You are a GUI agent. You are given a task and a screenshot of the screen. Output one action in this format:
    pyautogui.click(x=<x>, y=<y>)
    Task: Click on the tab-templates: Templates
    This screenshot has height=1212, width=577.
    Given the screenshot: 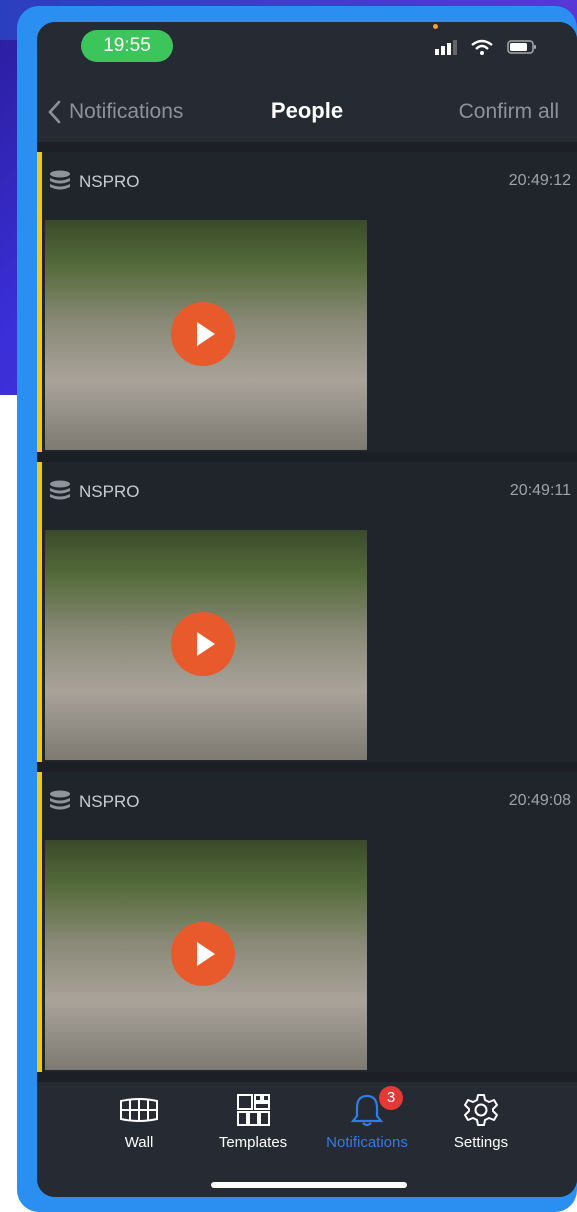 What is the action you would take?
    pyautogui.click(x=253, y=1120)
    